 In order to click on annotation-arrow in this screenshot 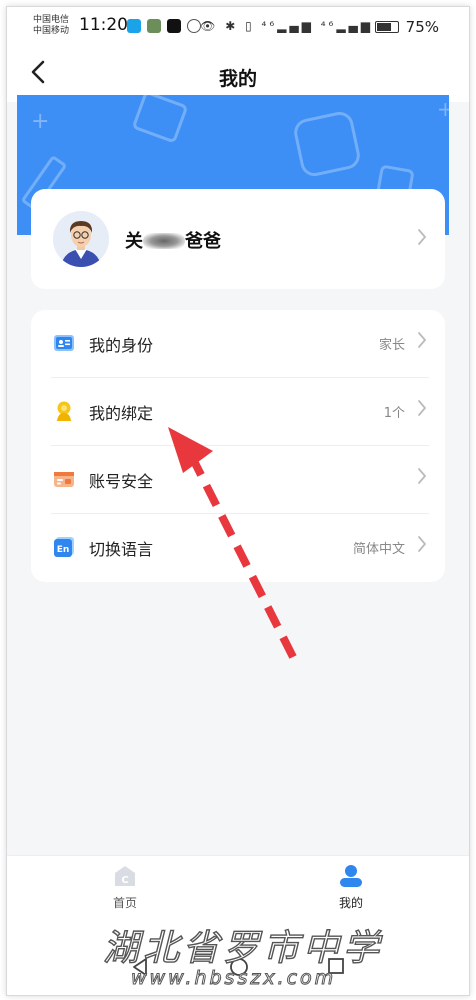, I will do `click(232, 543)`.